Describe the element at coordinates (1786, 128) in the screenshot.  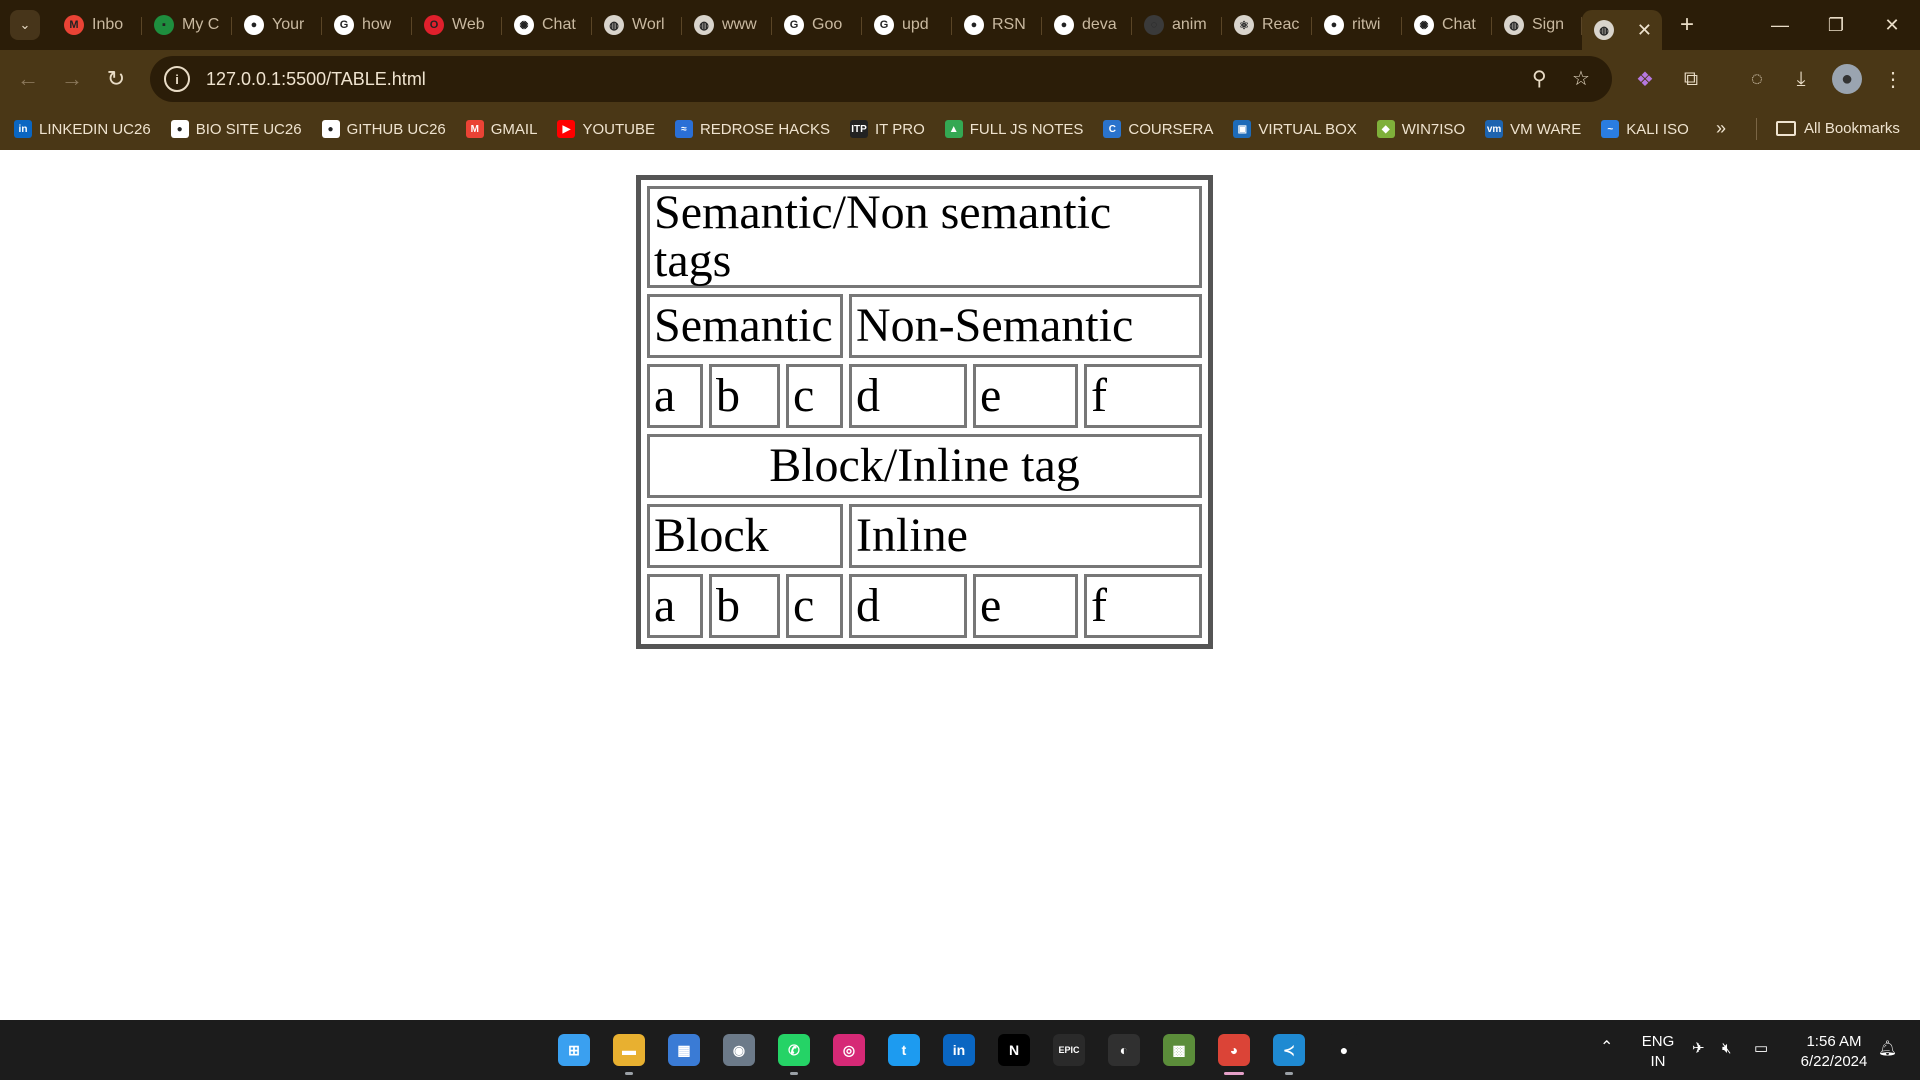
I see `folder-icon` at that location.